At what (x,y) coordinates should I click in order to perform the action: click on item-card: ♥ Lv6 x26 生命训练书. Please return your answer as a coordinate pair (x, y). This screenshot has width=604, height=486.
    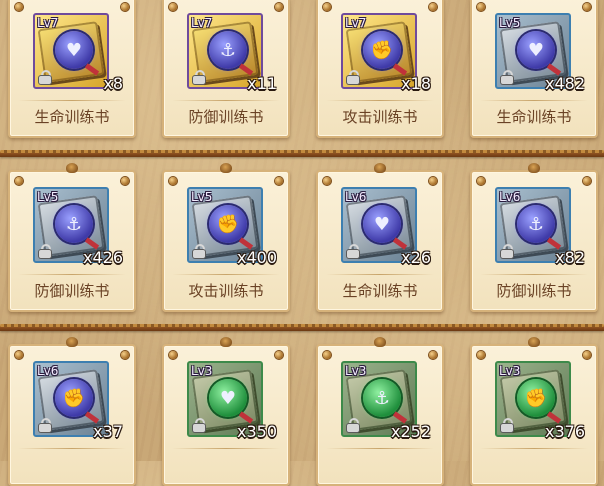
    Looking at the image, I should click on (380, 237).